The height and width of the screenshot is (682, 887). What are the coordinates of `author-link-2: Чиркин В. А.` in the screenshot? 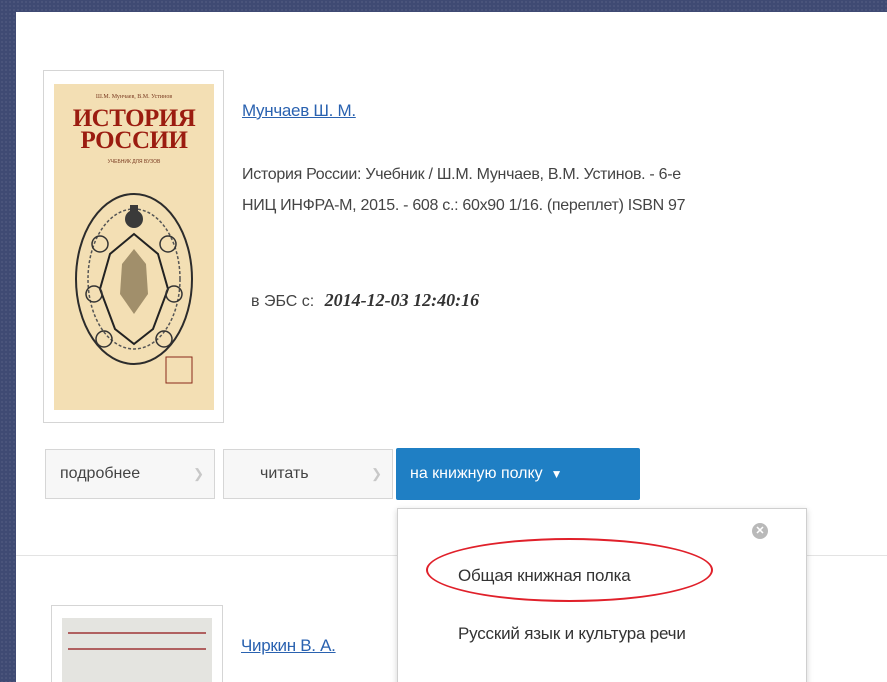 It's located at (288, 646).